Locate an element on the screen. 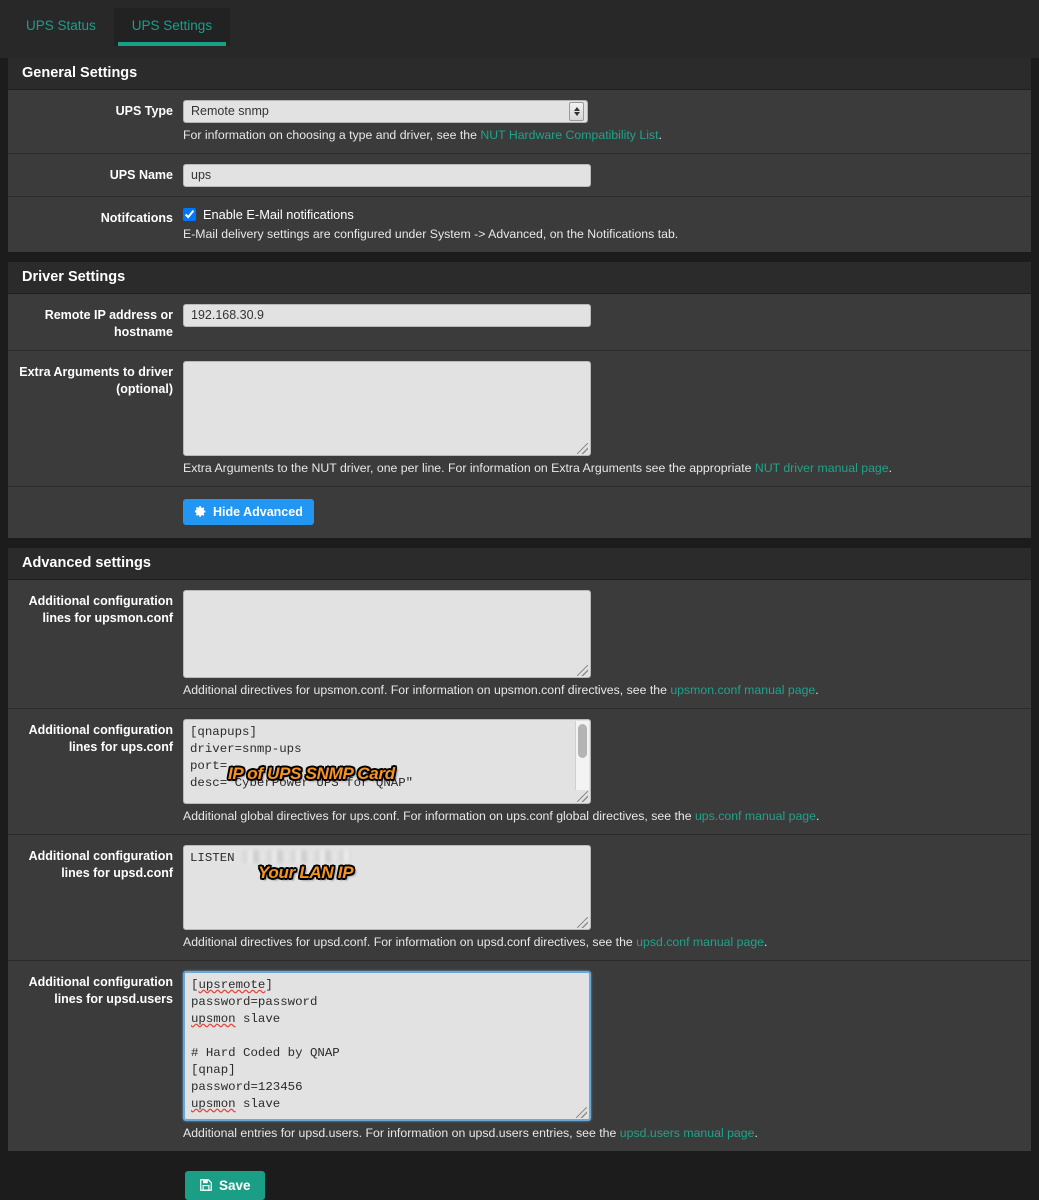 This screenshot has height=1200, width=1039. spinner-arrows-icon is located at coordinates (576, 111).